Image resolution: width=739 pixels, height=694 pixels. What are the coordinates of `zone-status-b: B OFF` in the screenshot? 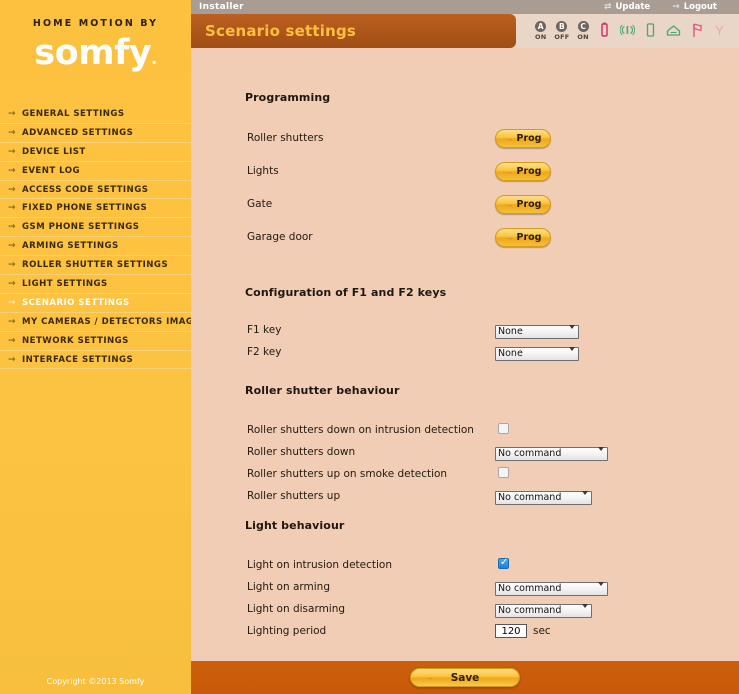 It's located at (561, 31).